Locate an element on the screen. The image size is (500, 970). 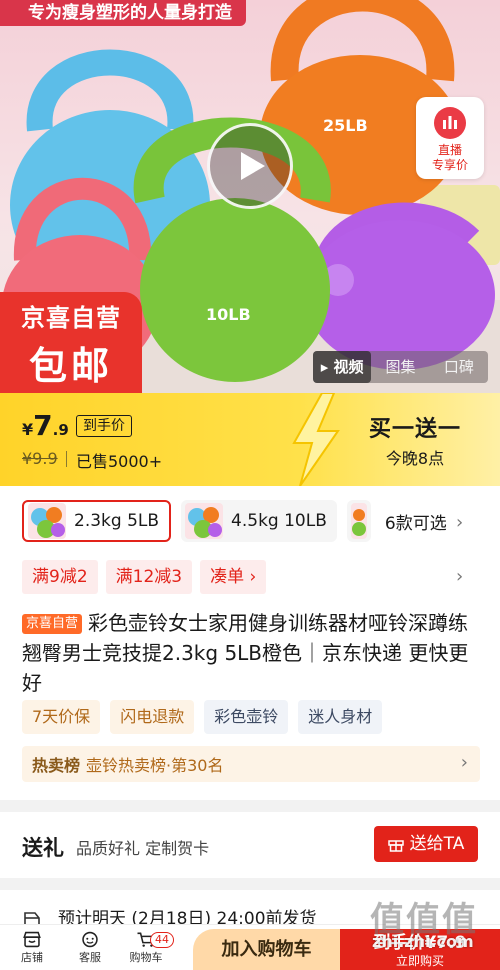
send-gift-button: 送给TA is located at coordinates (426, 844).